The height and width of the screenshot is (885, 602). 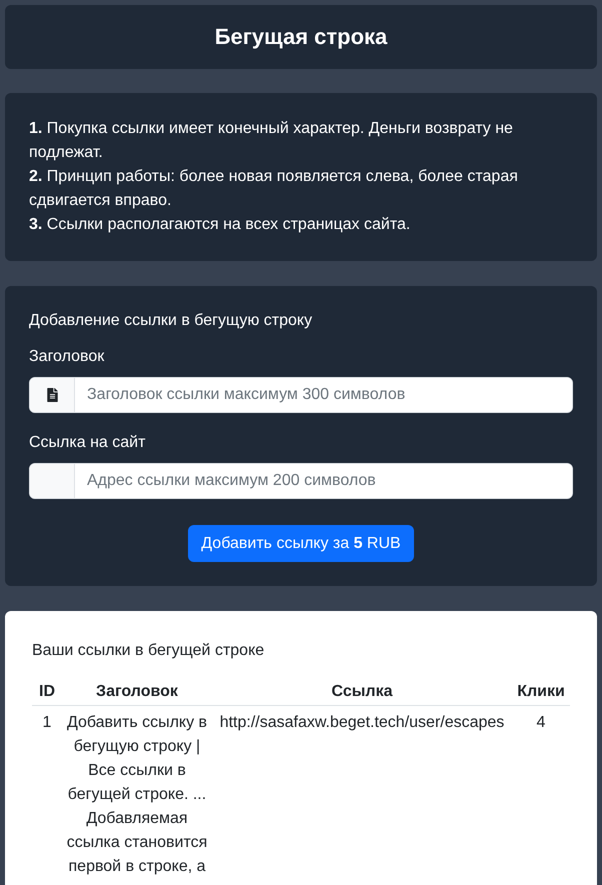 I want to click on rule-text: 3. Ссылки располагаются на всех страницах сайта., so click(x=220, y=225).